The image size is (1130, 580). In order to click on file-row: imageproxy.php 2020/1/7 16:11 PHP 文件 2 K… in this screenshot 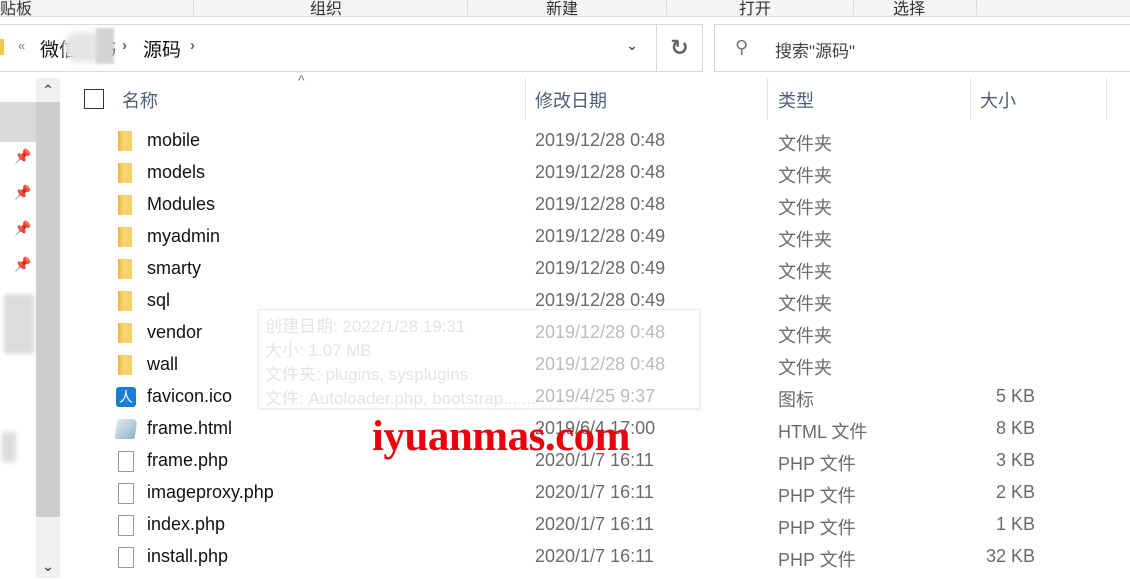, I will do `click(600, 493)`.